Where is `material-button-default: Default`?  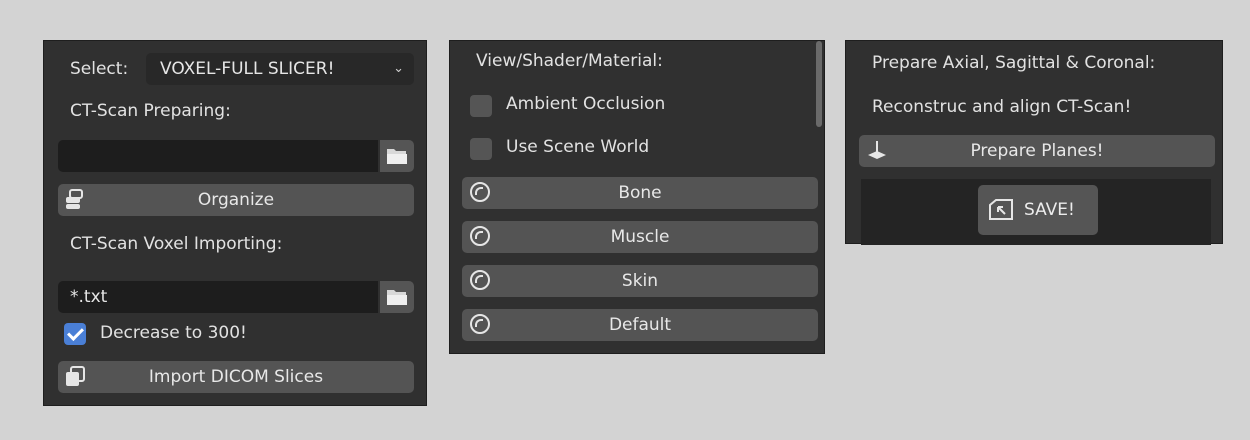 material-button-default: Default is located at coordinates (640, 325).